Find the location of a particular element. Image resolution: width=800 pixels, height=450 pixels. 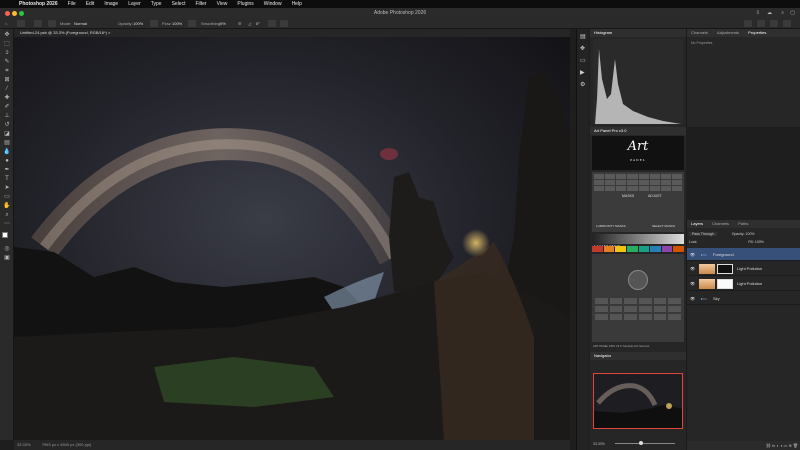

tab-adjustments: Adjustments is located at coordinates (728, 32).